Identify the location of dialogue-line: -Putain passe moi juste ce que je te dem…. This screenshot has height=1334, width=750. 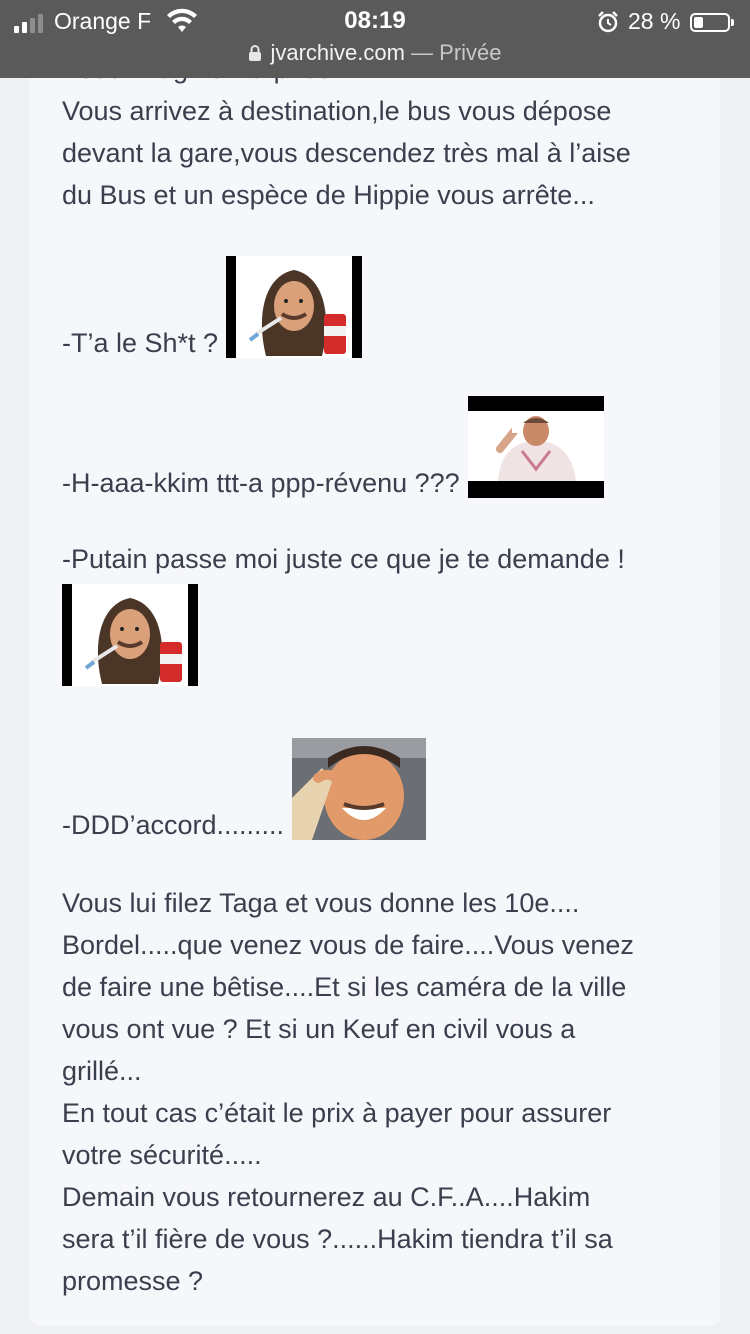
(343, 559).